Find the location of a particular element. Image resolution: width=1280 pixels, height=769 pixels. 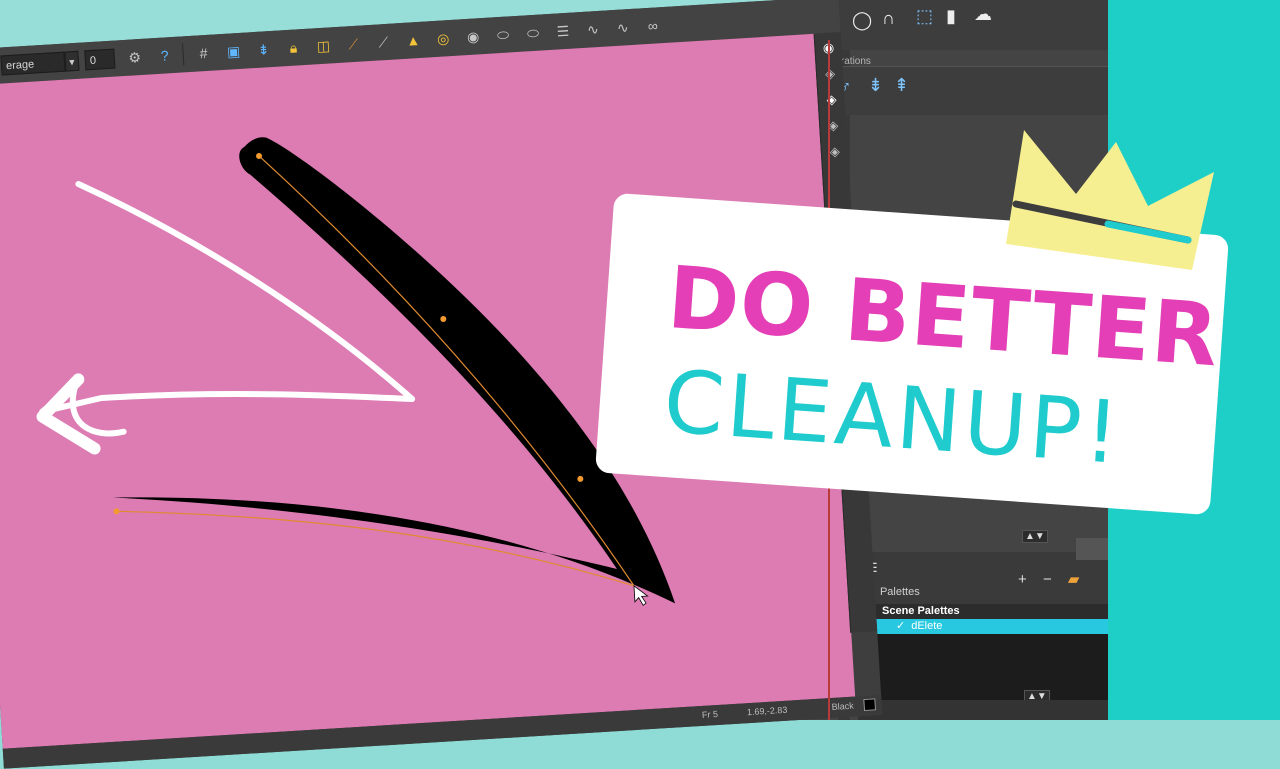

loop-icon: ∞ is located at coordinates (652, 25).